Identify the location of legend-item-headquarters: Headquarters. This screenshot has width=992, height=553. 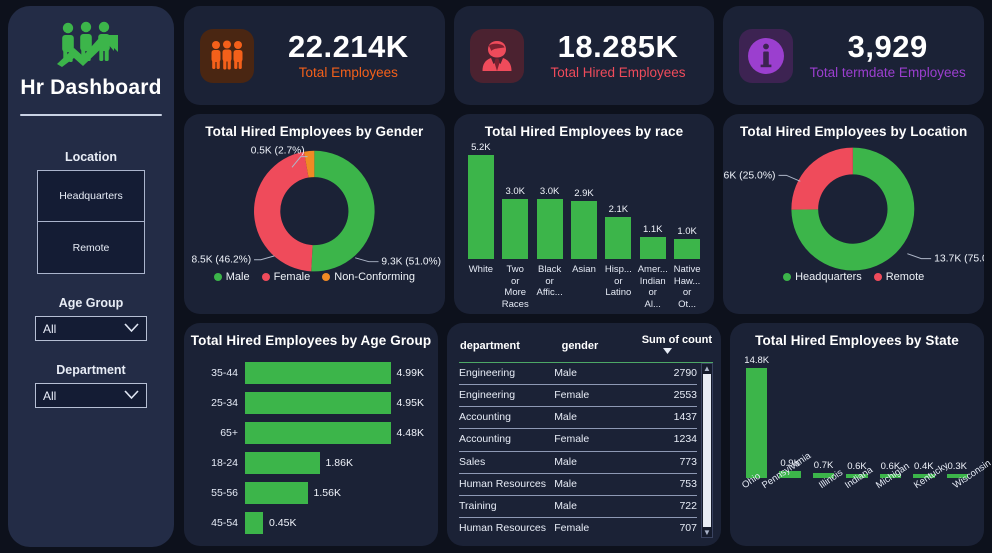
(822, 277).